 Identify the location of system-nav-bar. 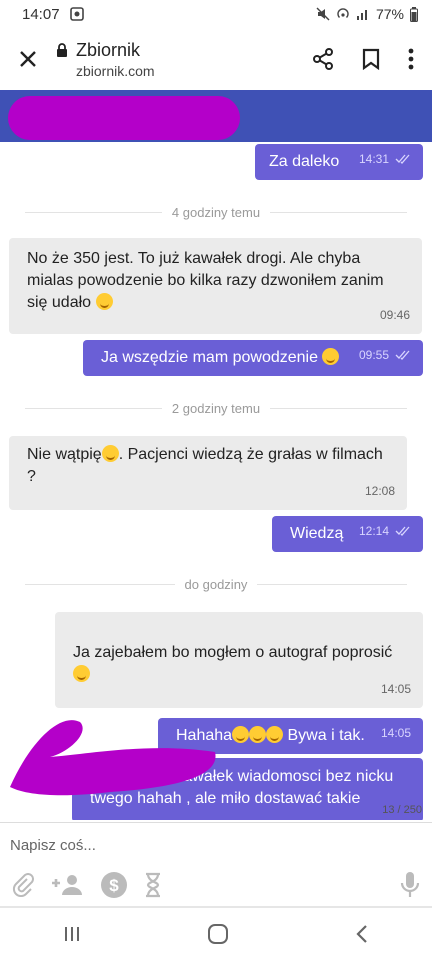
(216, 934).